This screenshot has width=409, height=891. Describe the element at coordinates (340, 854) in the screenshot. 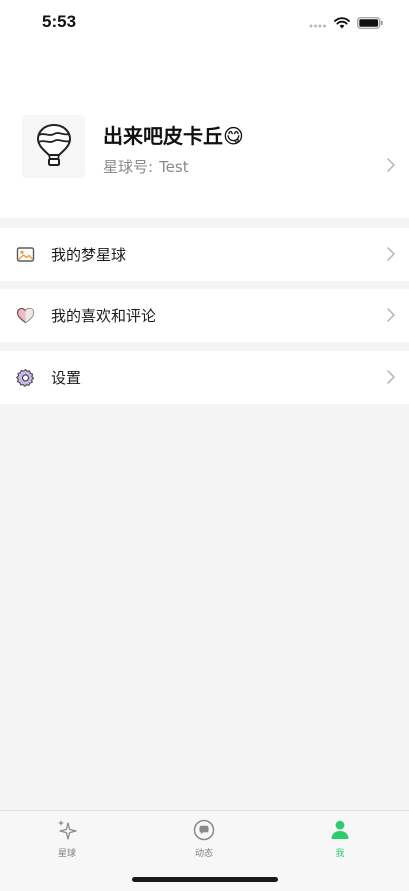

I see `tab-label: 我` at that location.